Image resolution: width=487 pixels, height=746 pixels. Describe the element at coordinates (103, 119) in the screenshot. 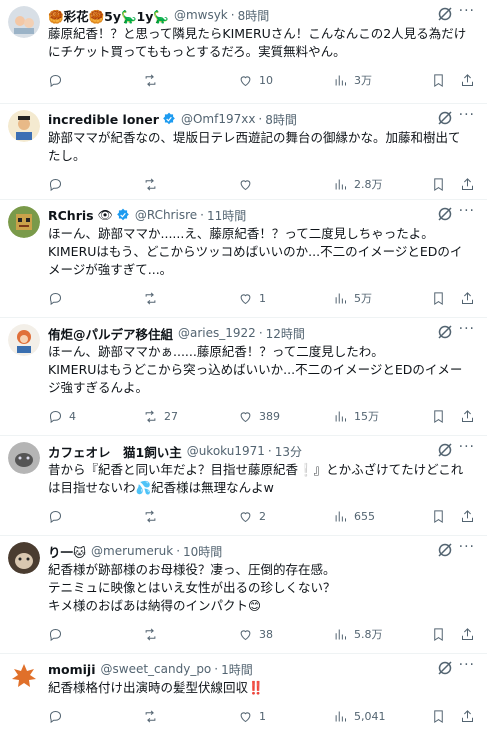

I see `display-name: incredible loner` at that location.